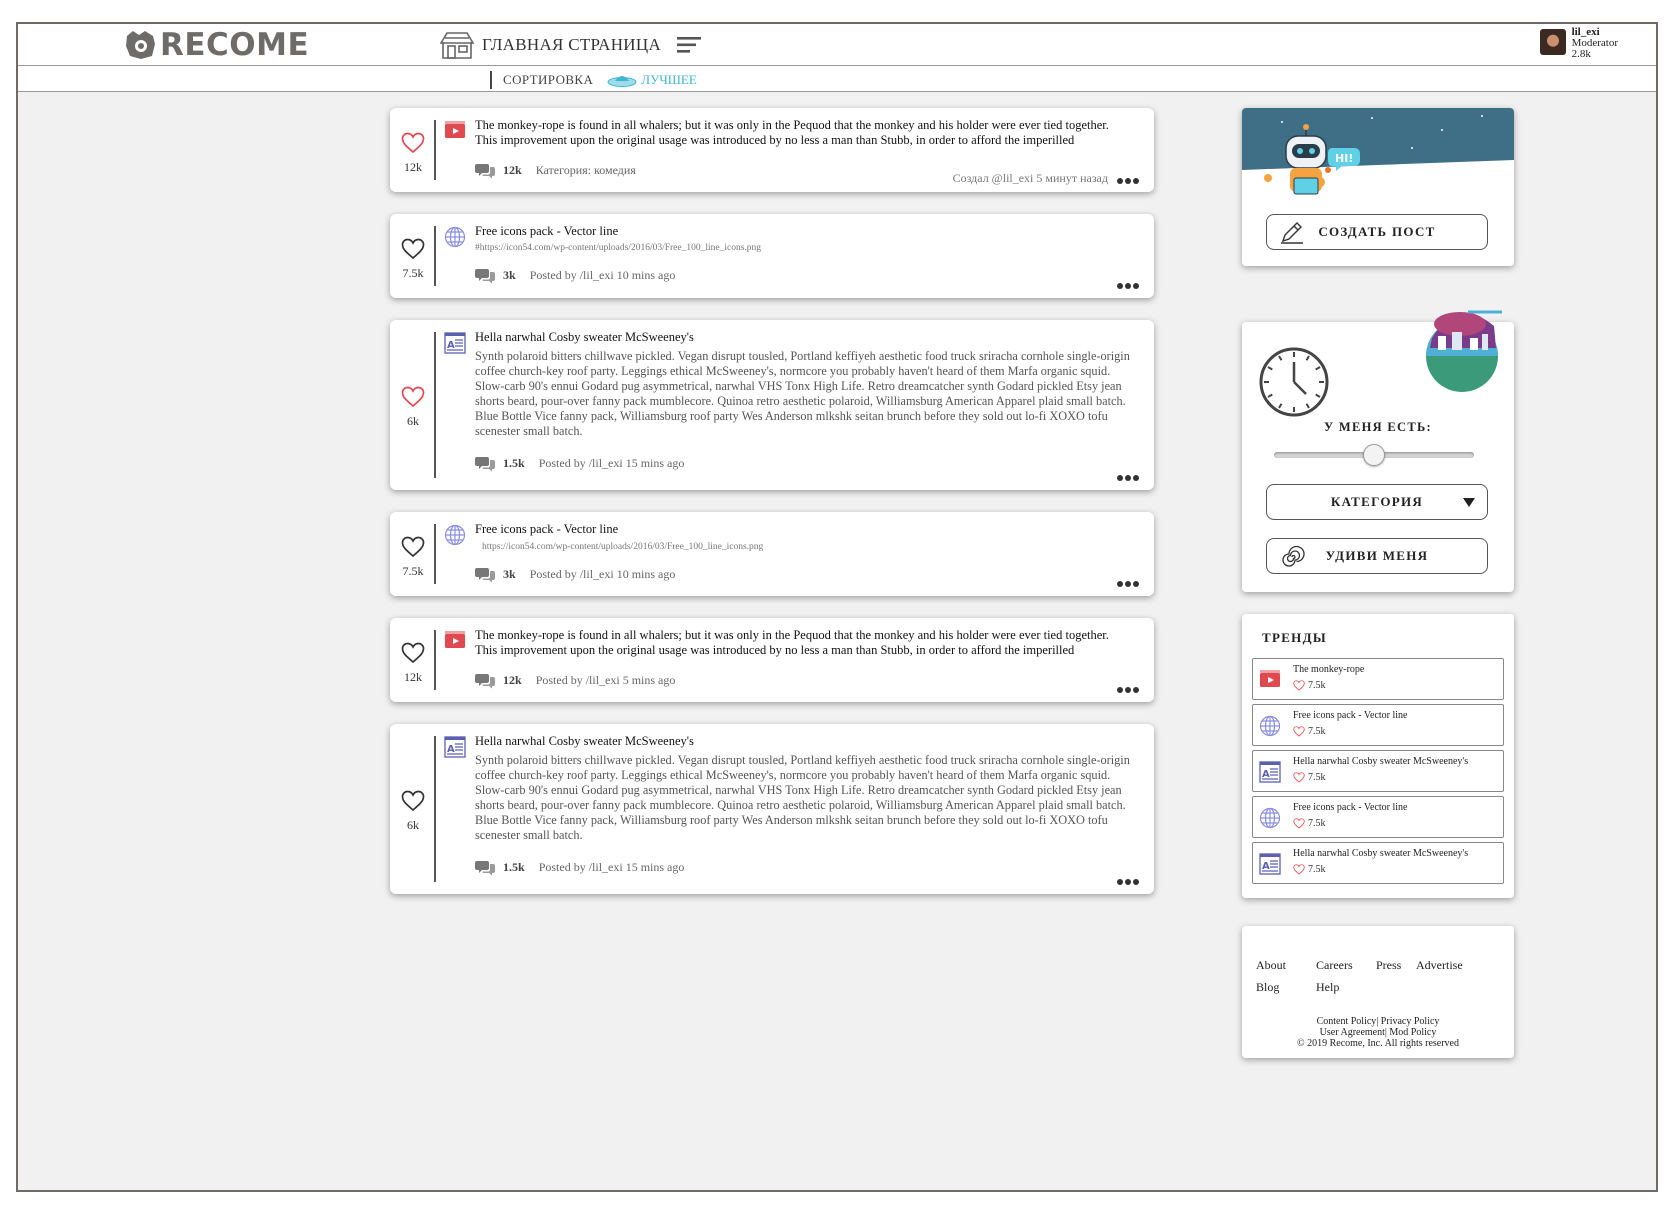  Describe the element at coordinates (509, 275) in the screenshot. I see `comment-count: 3k` at that location.